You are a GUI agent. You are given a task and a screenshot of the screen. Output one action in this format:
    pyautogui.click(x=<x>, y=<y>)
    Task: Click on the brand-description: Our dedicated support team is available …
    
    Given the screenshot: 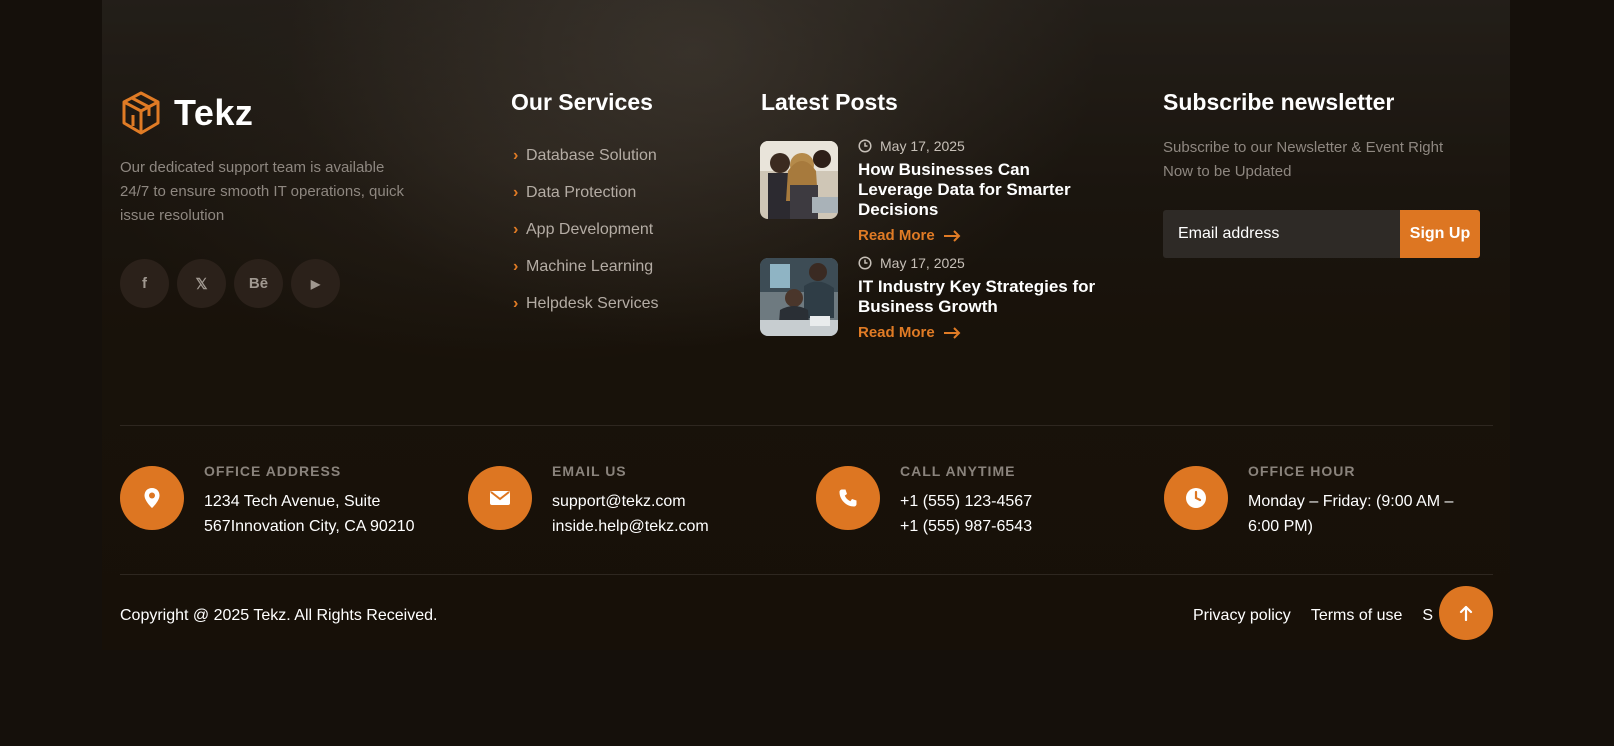 What is the action you would take?
    pyautogui.click(x=262, y=191)
    